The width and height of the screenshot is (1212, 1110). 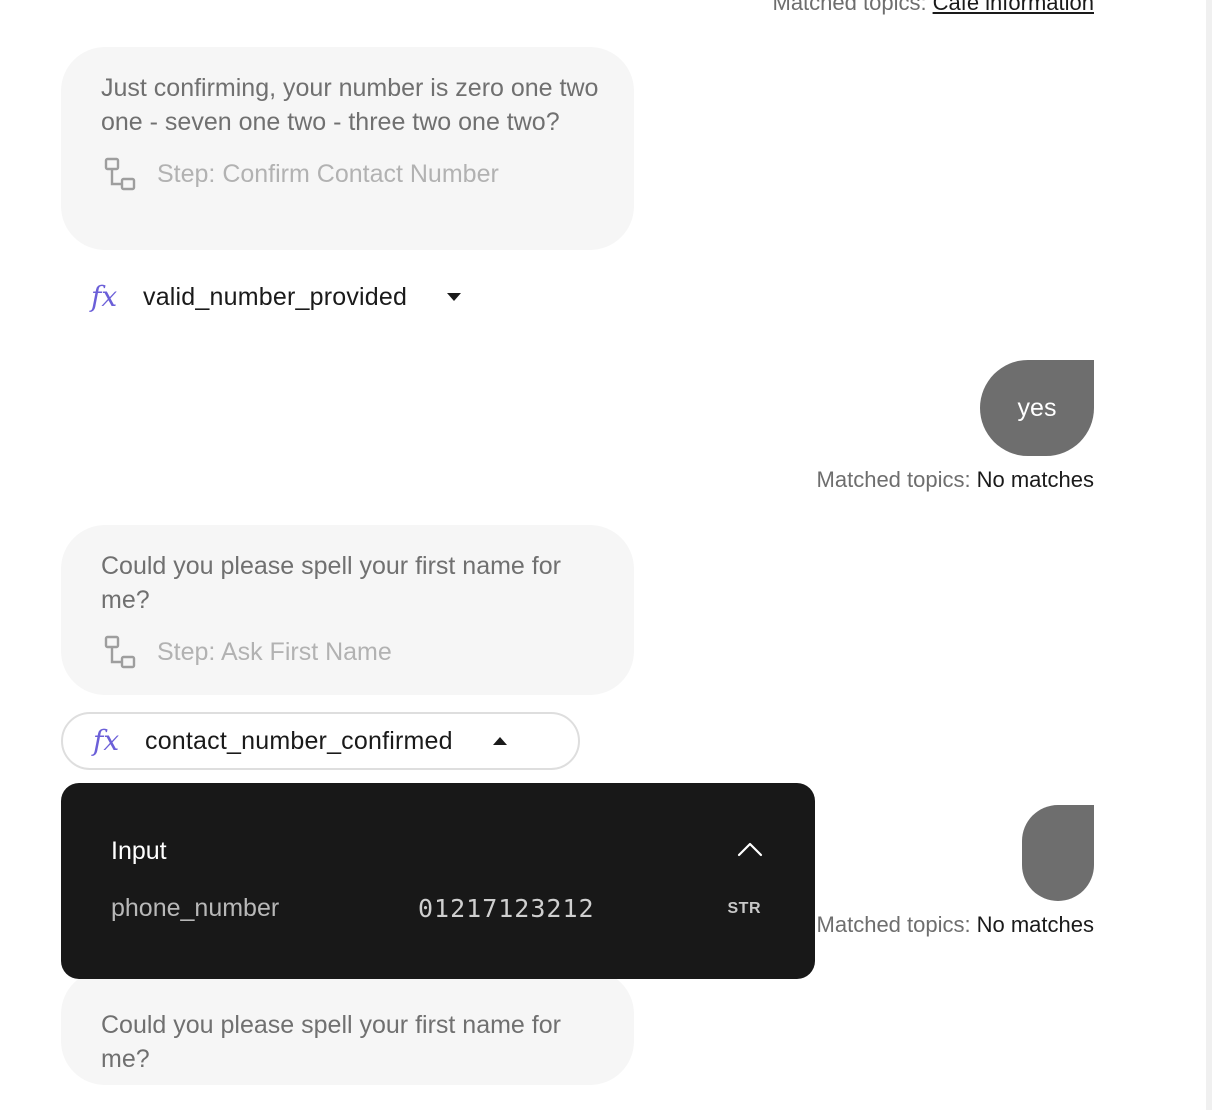 What do you see at coordinates (506, 908) in the screenshot?
I see `input-param-value: 01217123212` at bounding box center [506, 908].